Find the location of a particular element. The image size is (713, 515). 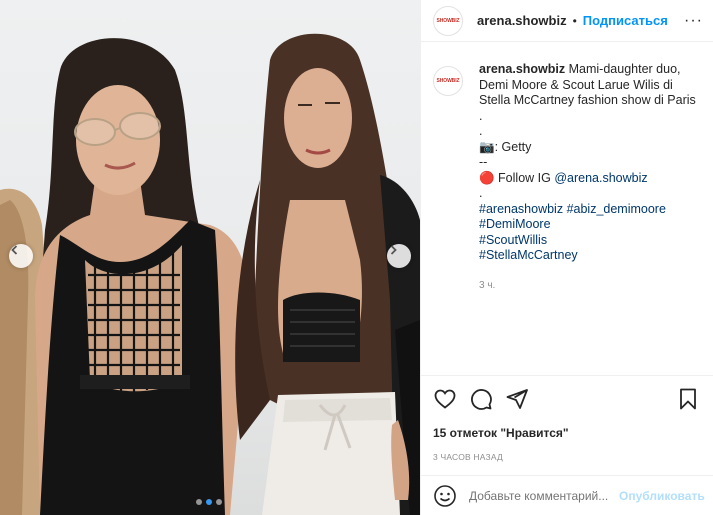

caption-follow-line: 🔴 Follow IG @arena.showbiz is located at coordinates (592, 179).